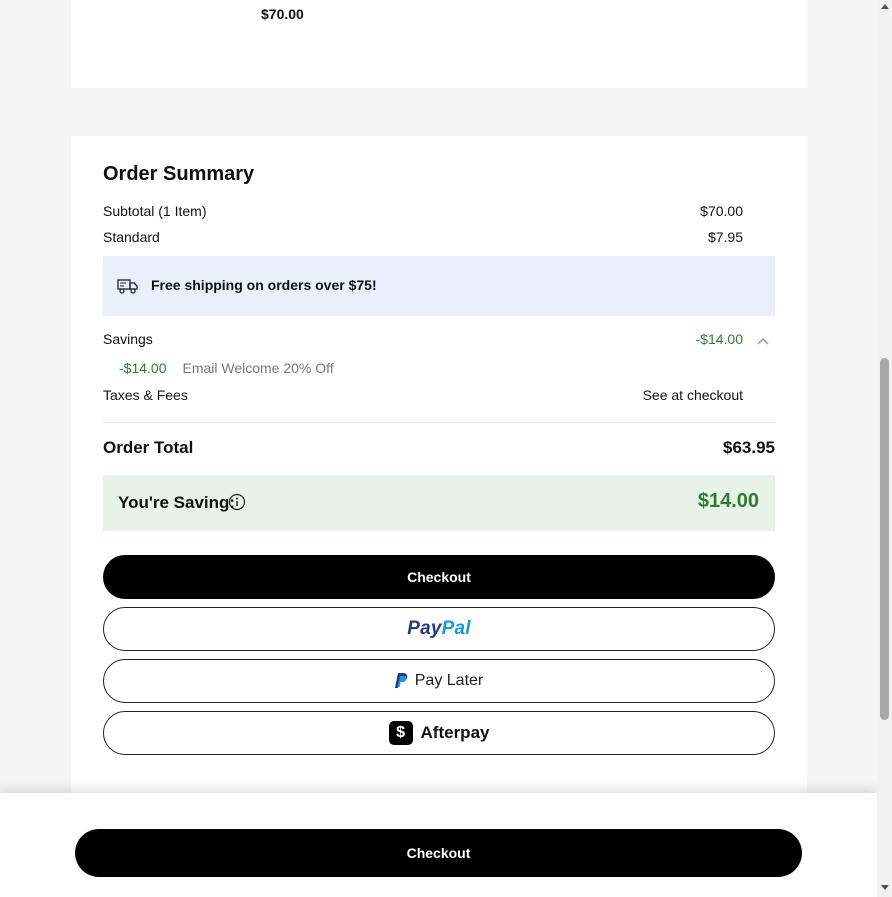  Describe the element at coordinates (282, 14) in the screenshot. I see `product-price: $70.00` at that location.